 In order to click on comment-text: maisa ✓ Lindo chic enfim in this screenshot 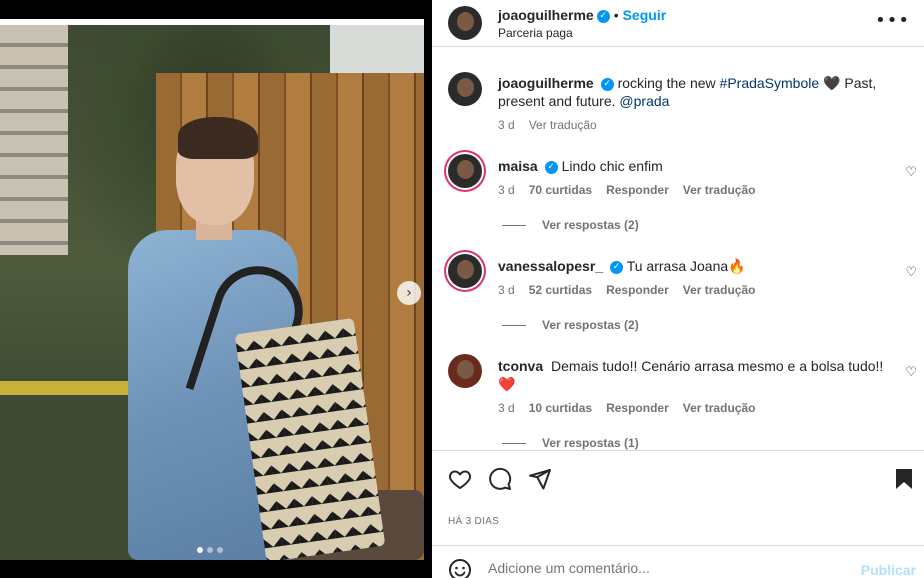, I will do `click(693, 166)`.